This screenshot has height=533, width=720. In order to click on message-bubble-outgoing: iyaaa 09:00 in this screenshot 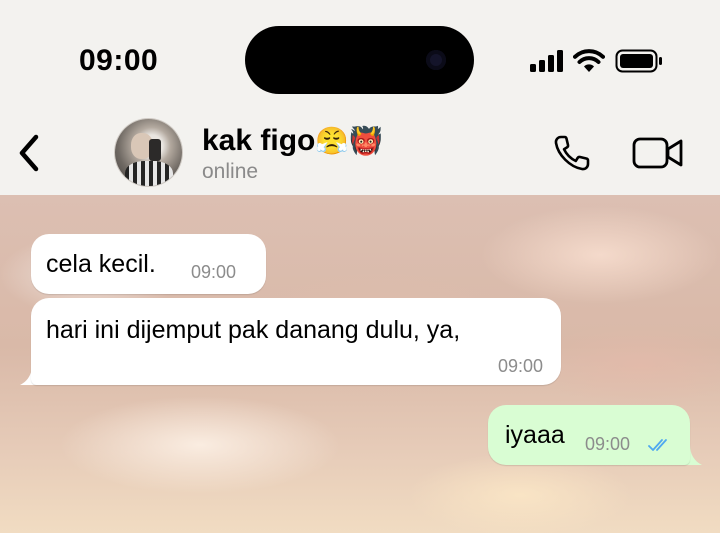, I will do `click(589, 435)`.